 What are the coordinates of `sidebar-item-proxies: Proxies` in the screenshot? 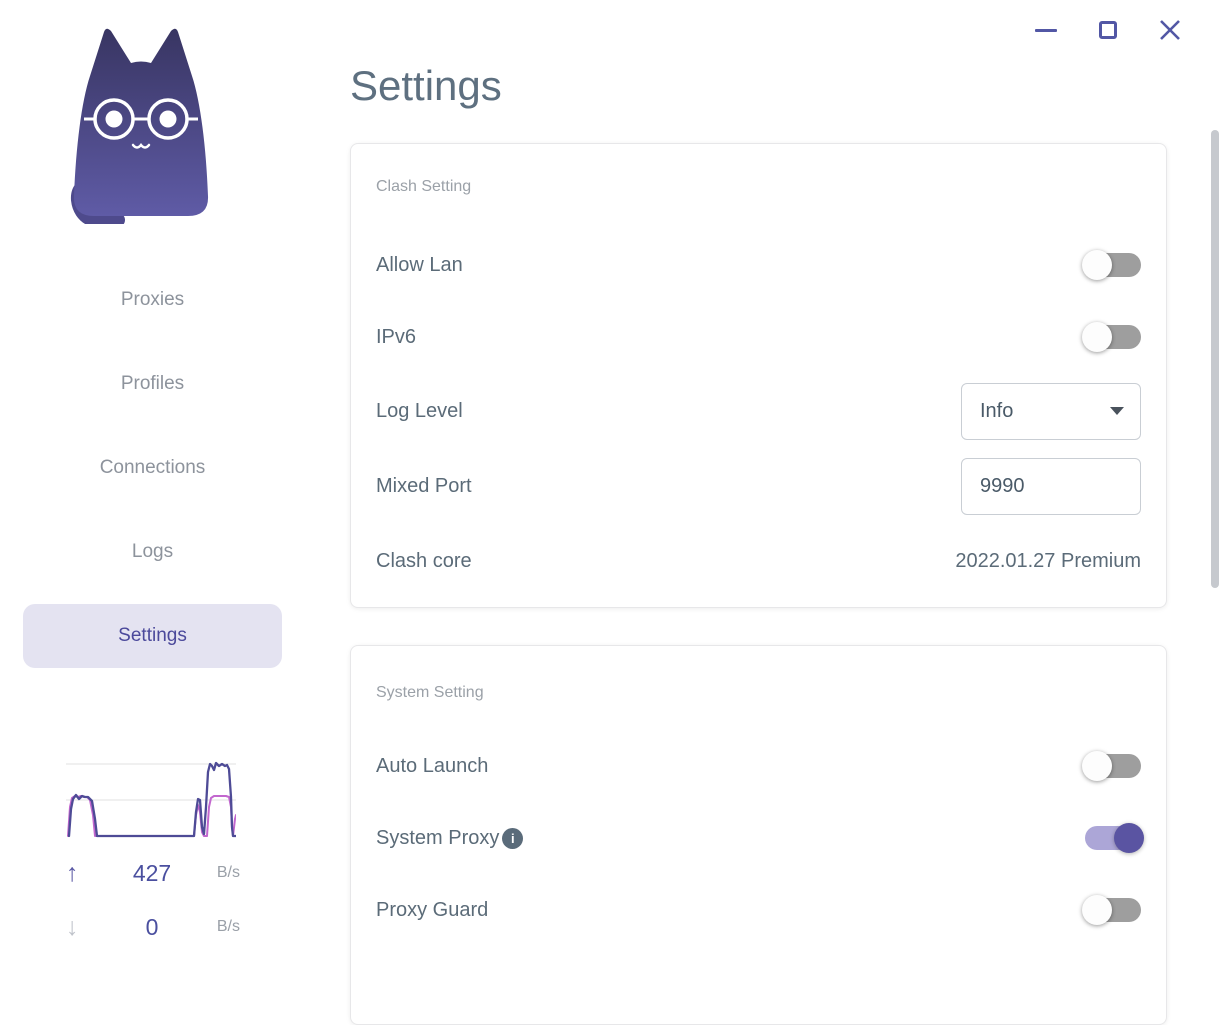 It's located at (152, 300).